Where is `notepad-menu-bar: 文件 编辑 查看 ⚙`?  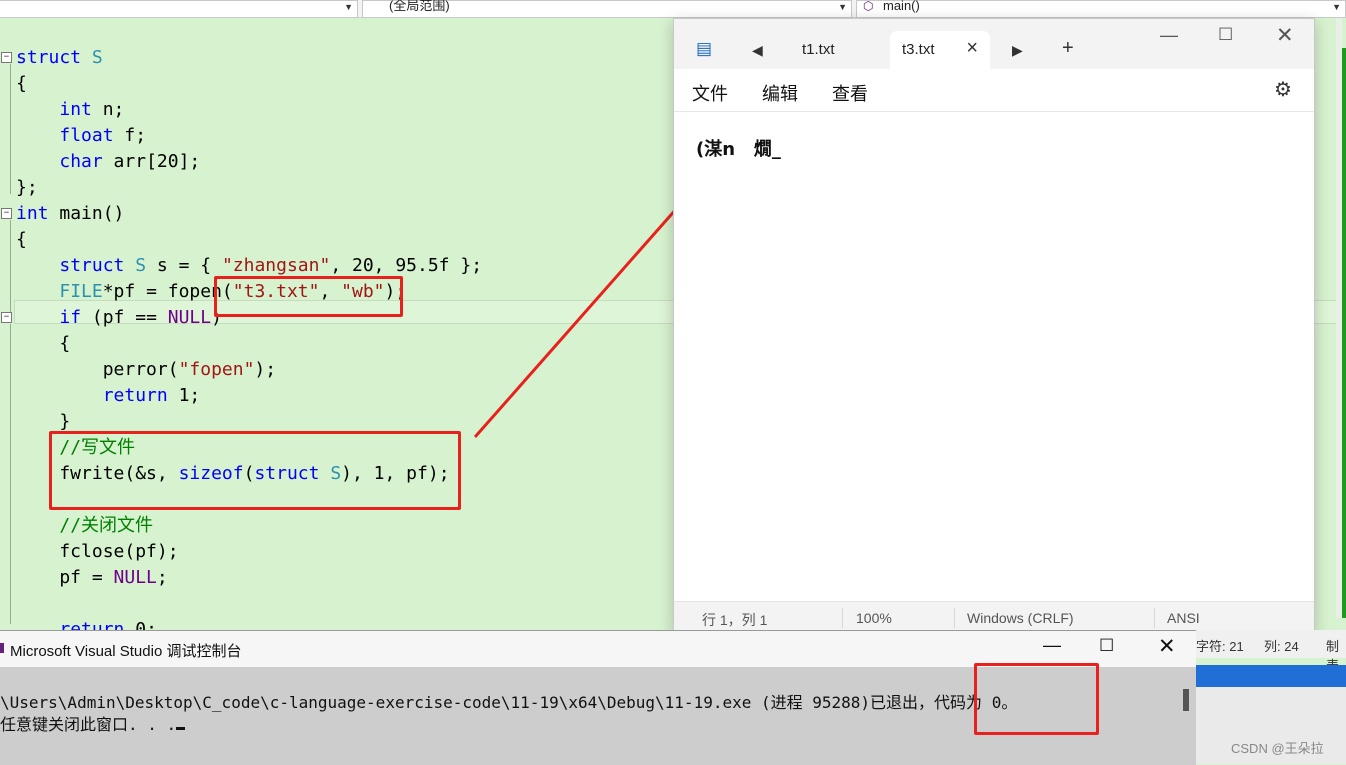
notepad-menu-bar: 文件 编辑 查看 ⚙ is located at coordinates (994, 90).